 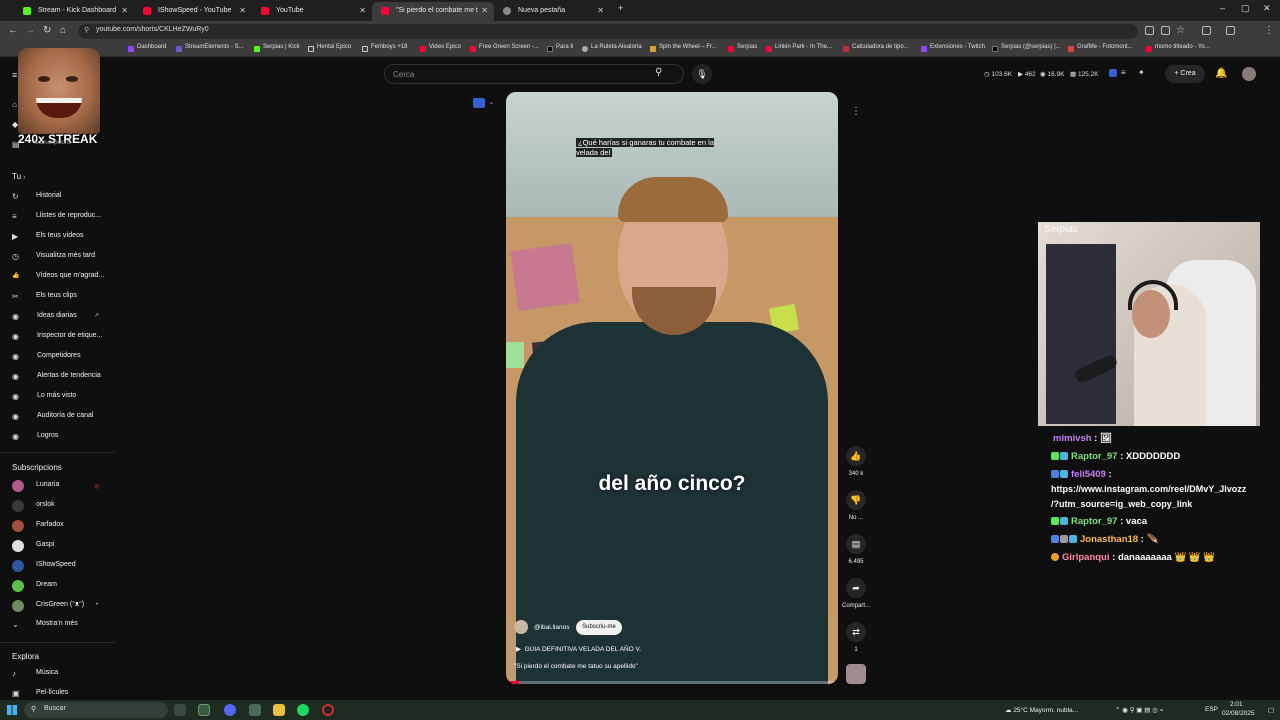 What do you see at coordinates (560, 48) in the screenshot?
I see `bookmark-item: Para ti` at bounding box center [560, 48].